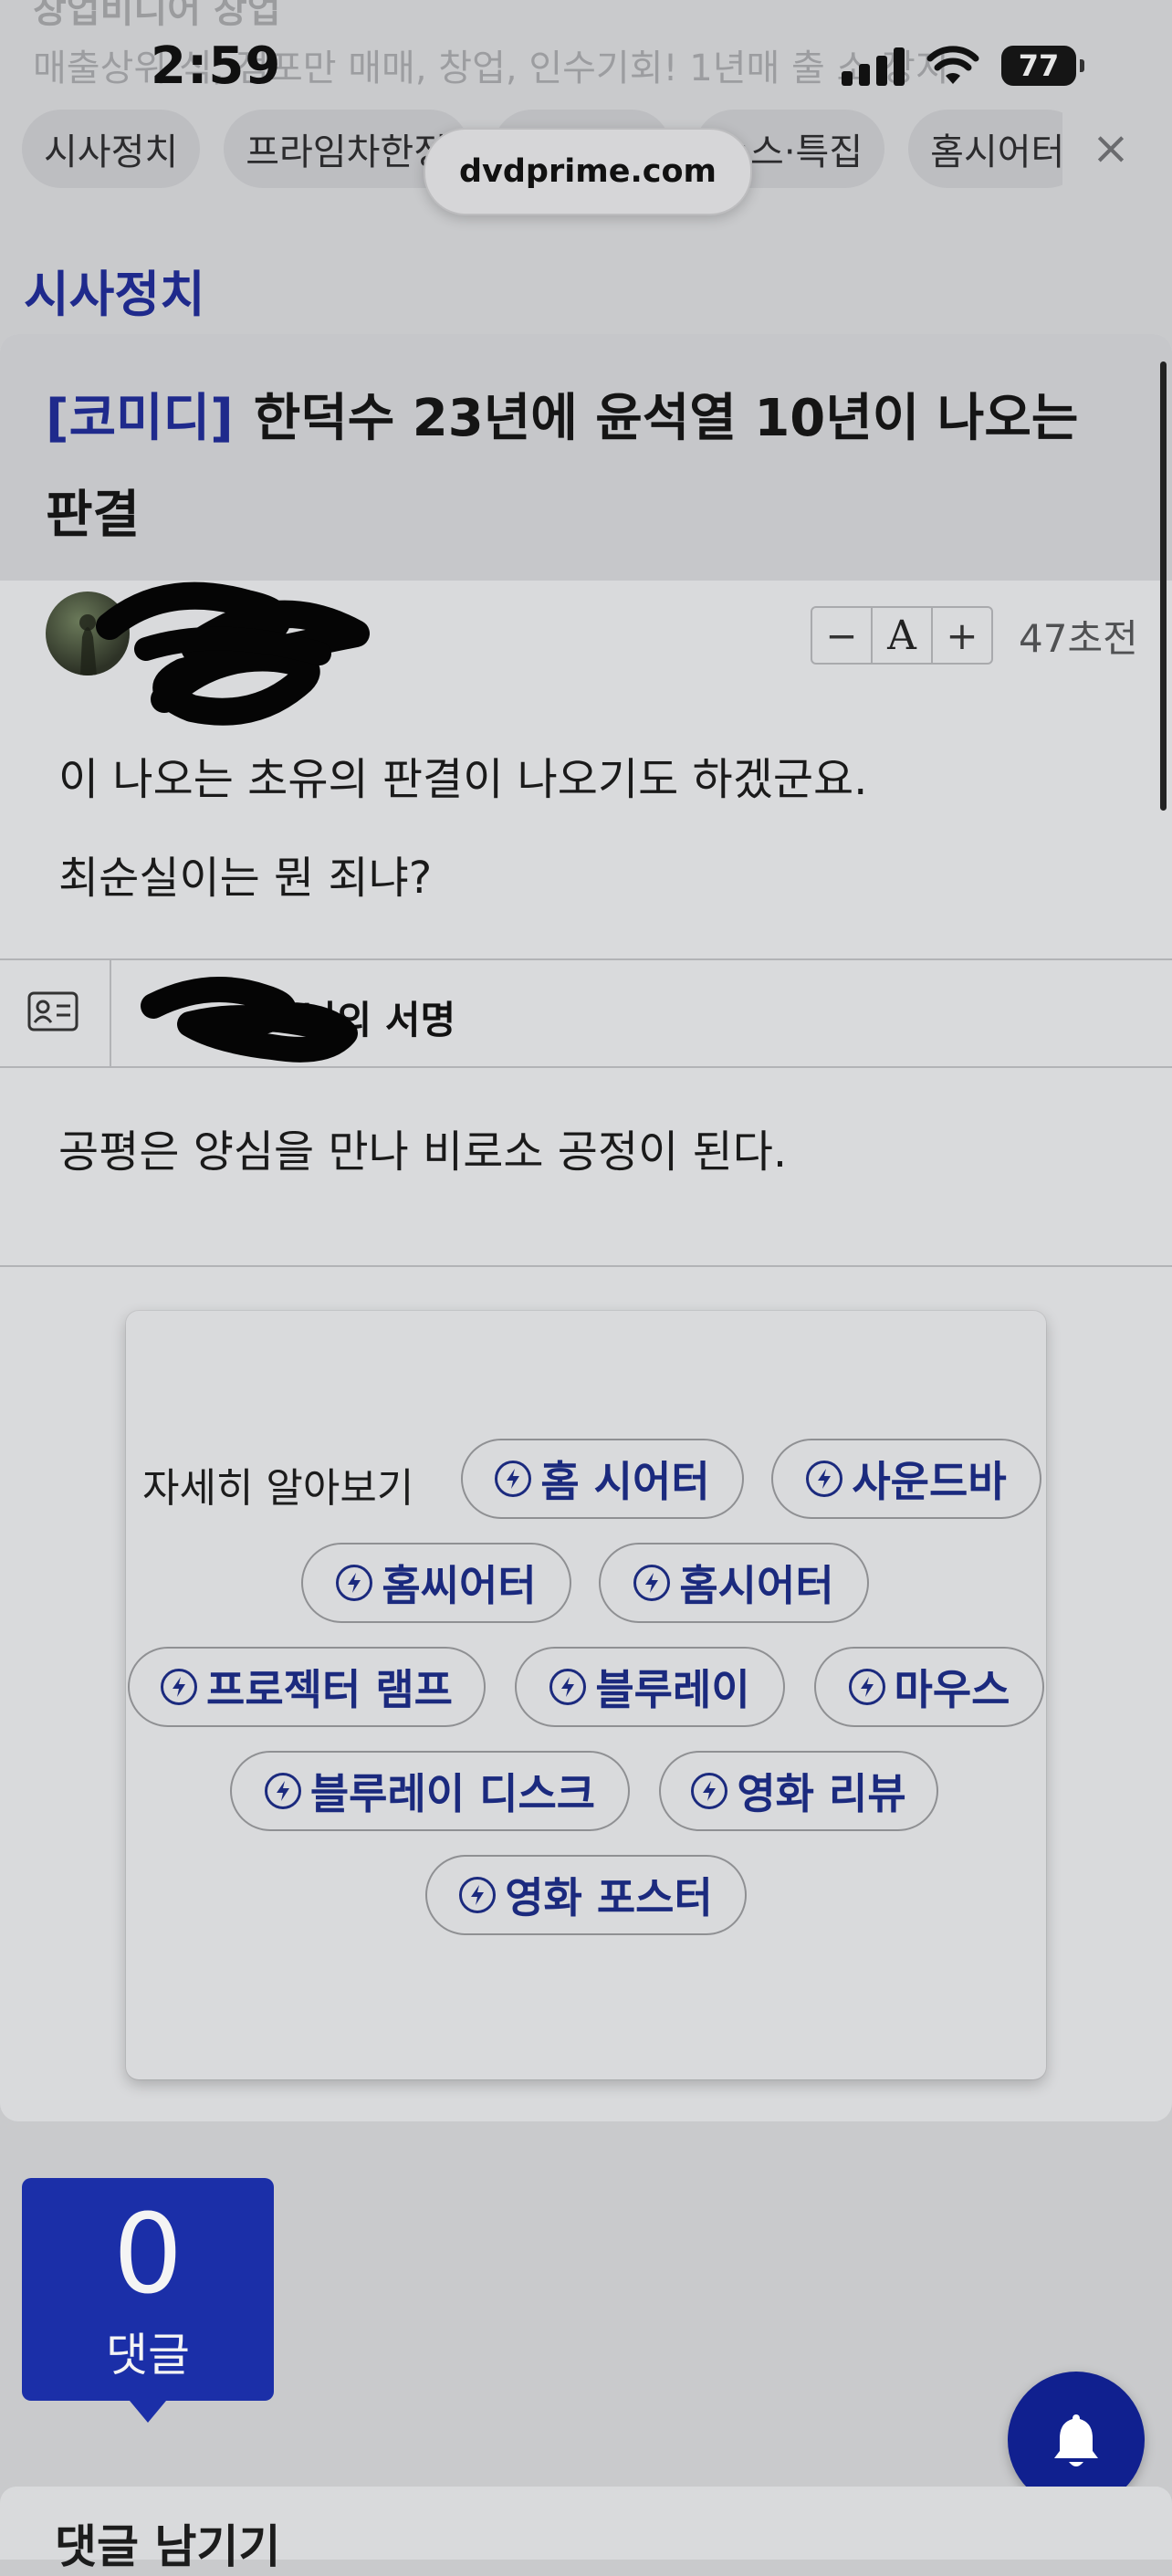 This screenshot has width=1172, height=2576. I want to click on keyword-chip-label: 마우스, so click(952, 1689).